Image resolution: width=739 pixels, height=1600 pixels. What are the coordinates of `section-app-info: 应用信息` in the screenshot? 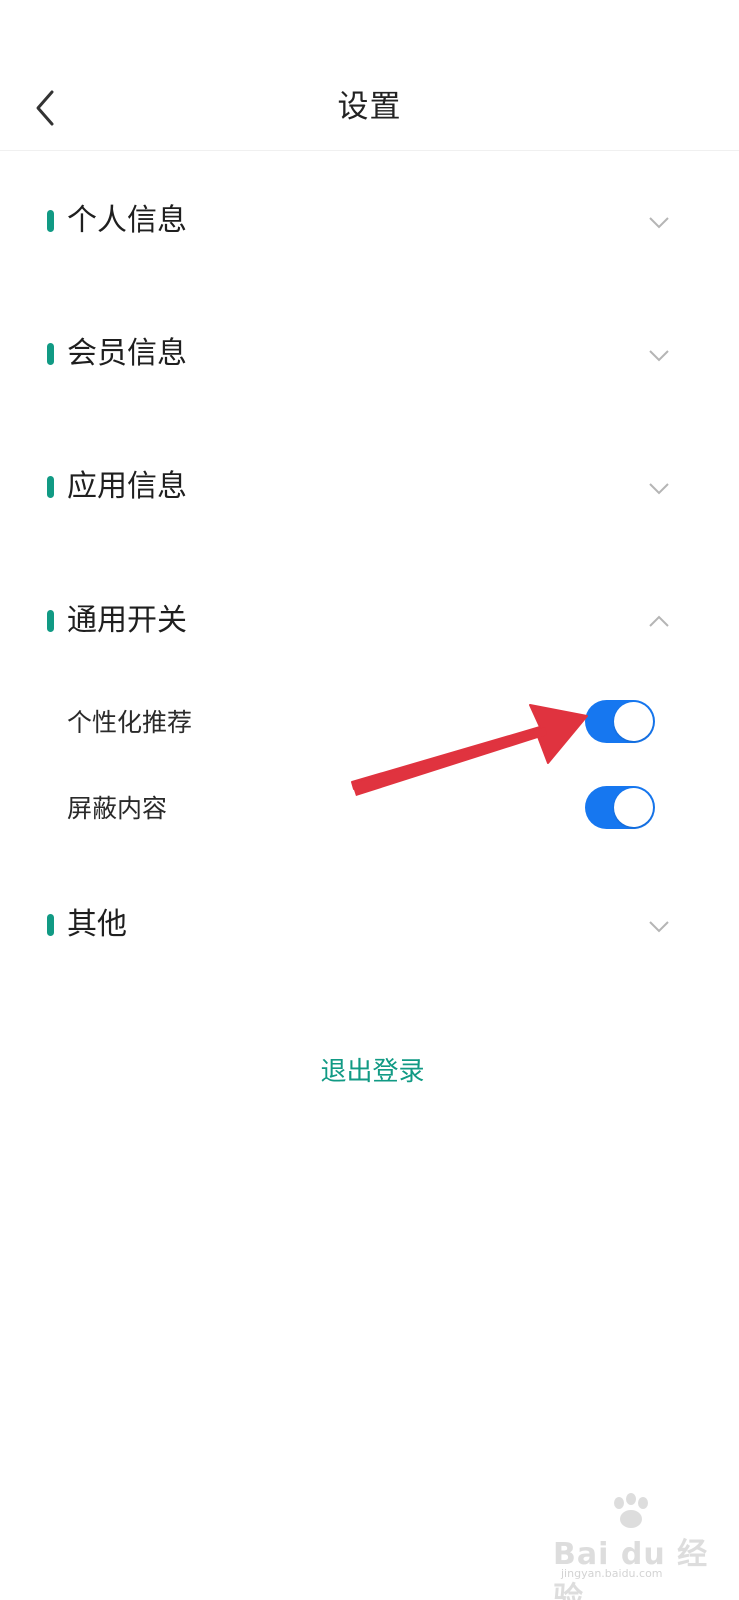 It's located at (369, 487).